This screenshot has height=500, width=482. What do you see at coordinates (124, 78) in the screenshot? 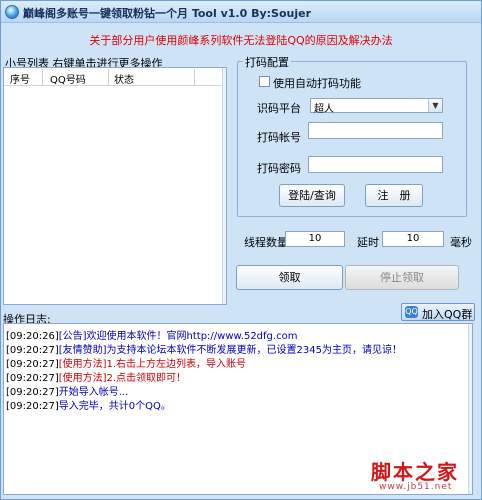
I see `column-header-status: 状态` at bounding box center [124, 78].